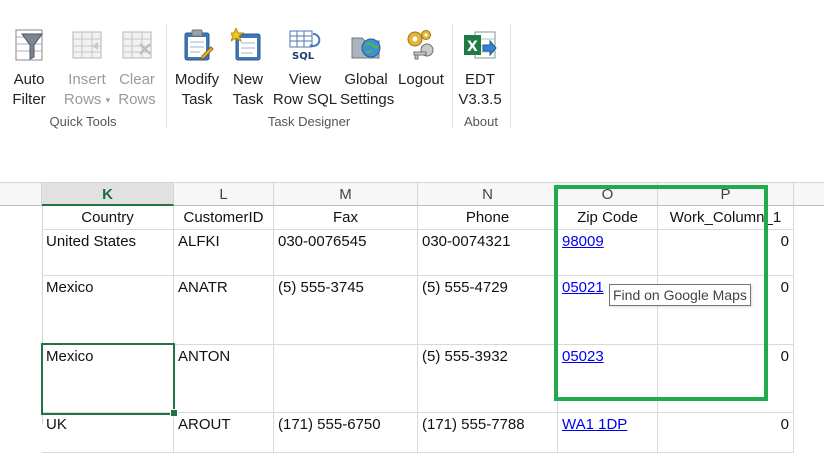 This screenshot has width=824, height=453. I want to click on insert-rows-icon, so click(87, 45).